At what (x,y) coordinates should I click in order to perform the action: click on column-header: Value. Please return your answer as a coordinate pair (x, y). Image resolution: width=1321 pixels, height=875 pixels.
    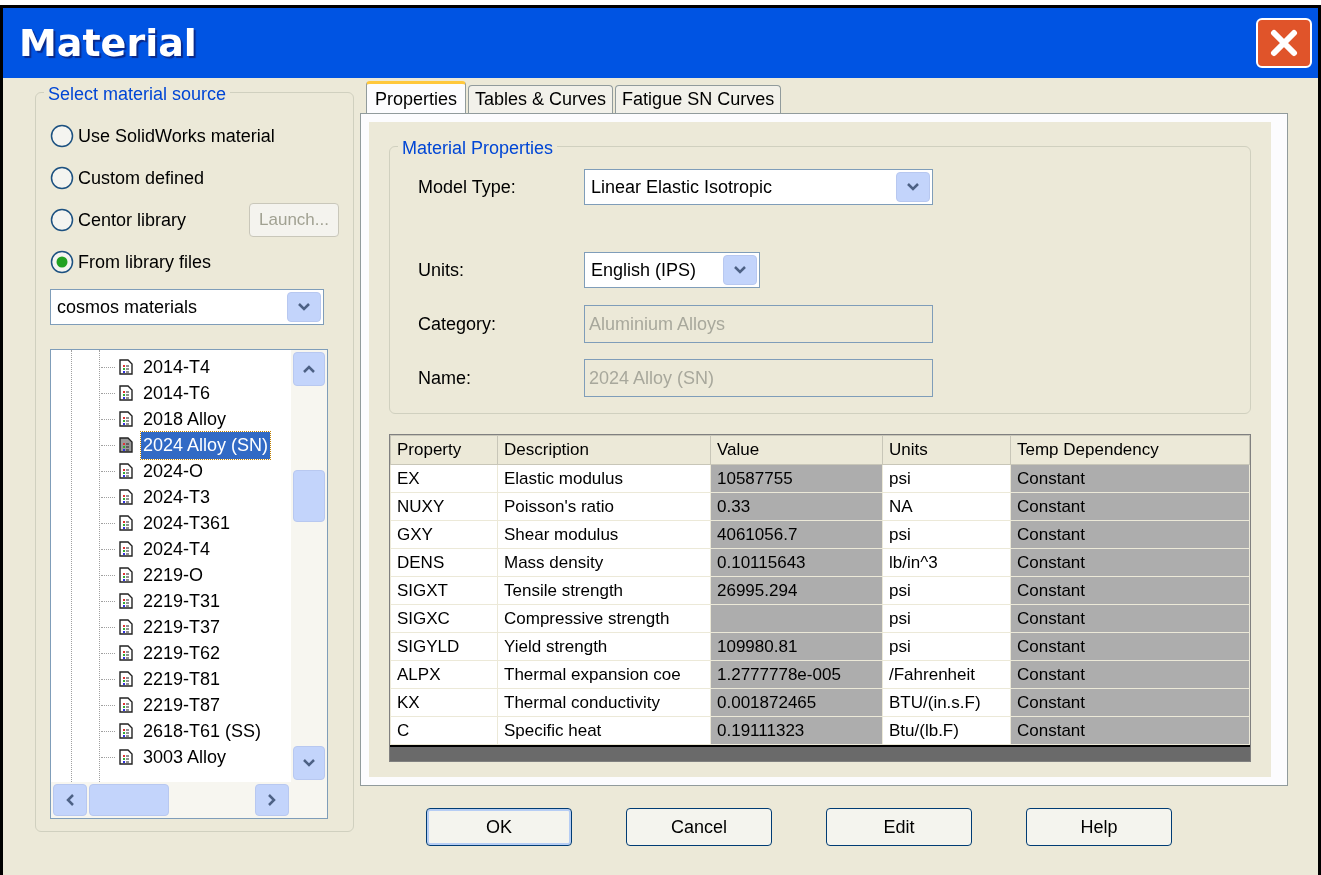
    Looking at the image, I should click on (796, 450).